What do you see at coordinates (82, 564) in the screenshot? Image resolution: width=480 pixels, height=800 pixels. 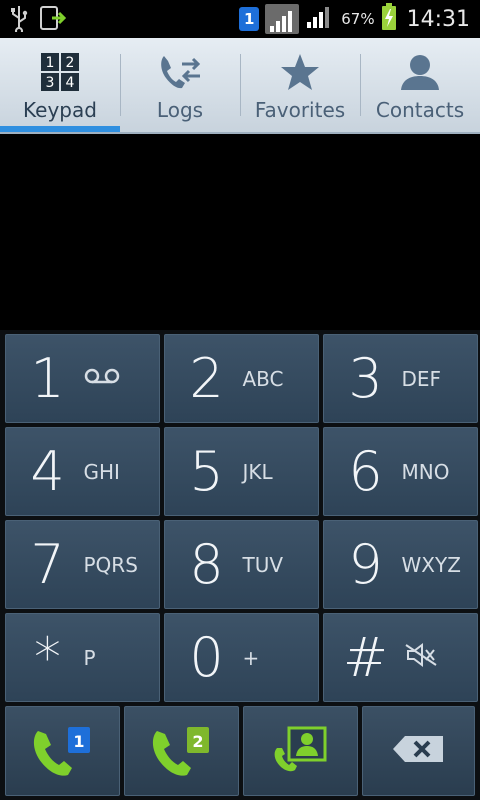 I see `key-7: 7 PQRS` at bounding box center [82, 564].